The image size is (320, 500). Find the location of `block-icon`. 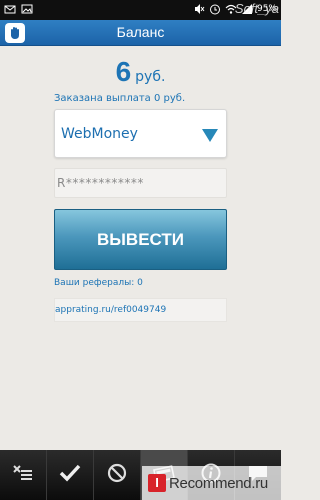

block-icon is located at coordinates (117, 475).